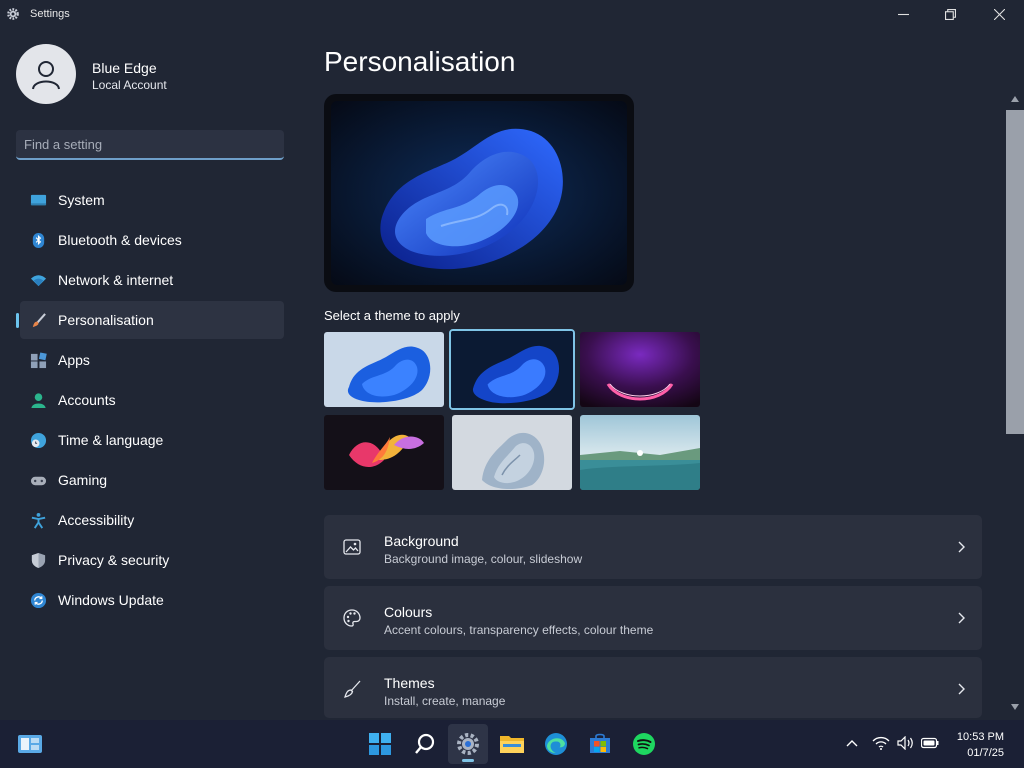 The width and height of the screenshot is (1024, 768). I want to click on theme-thumbnail-light-bloom, so click(384, 369).